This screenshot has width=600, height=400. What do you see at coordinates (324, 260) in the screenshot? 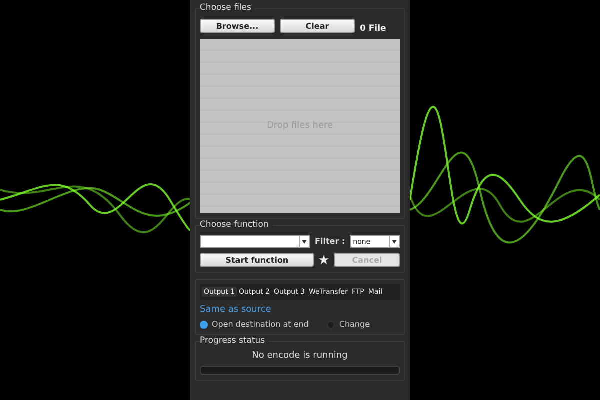
I see `star-icon` at bounding box center [324, 260].